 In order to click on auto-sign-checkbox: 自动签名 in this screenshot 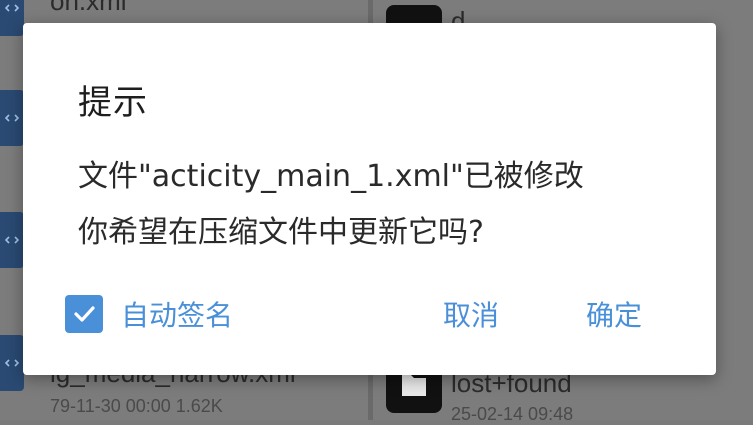, I will do `click(149, 314)`.